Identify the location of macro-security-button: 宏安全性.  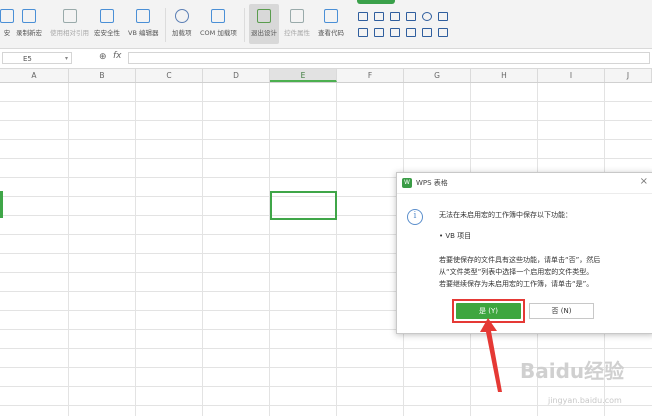
(107, 24).